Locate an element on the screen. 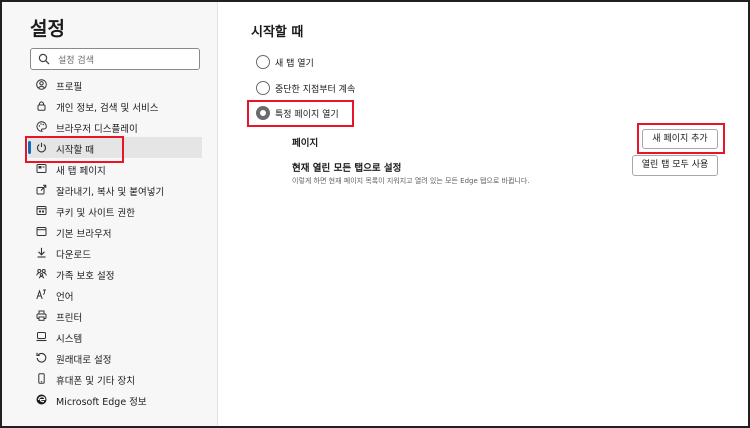 This screenshot has height=428, width=750. profile-icon is located at coordinates (41, 84).